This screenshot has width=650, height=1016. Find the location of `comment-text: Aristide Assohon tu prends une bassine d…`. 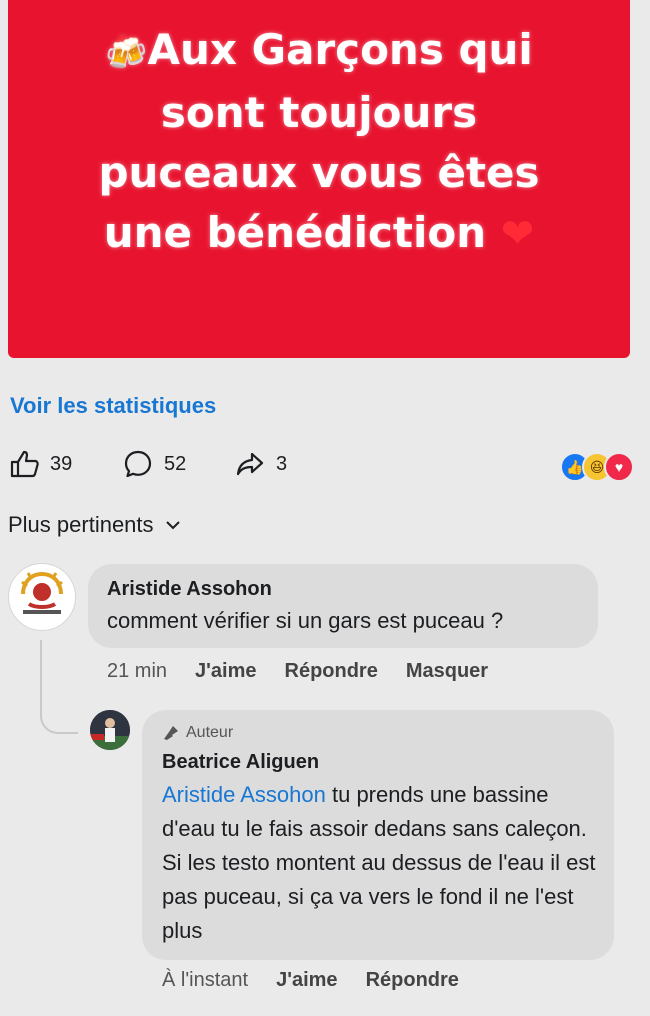

comment-text: Aristide Assohon tu prends une bassine d… is located at coordinates (382, 863).